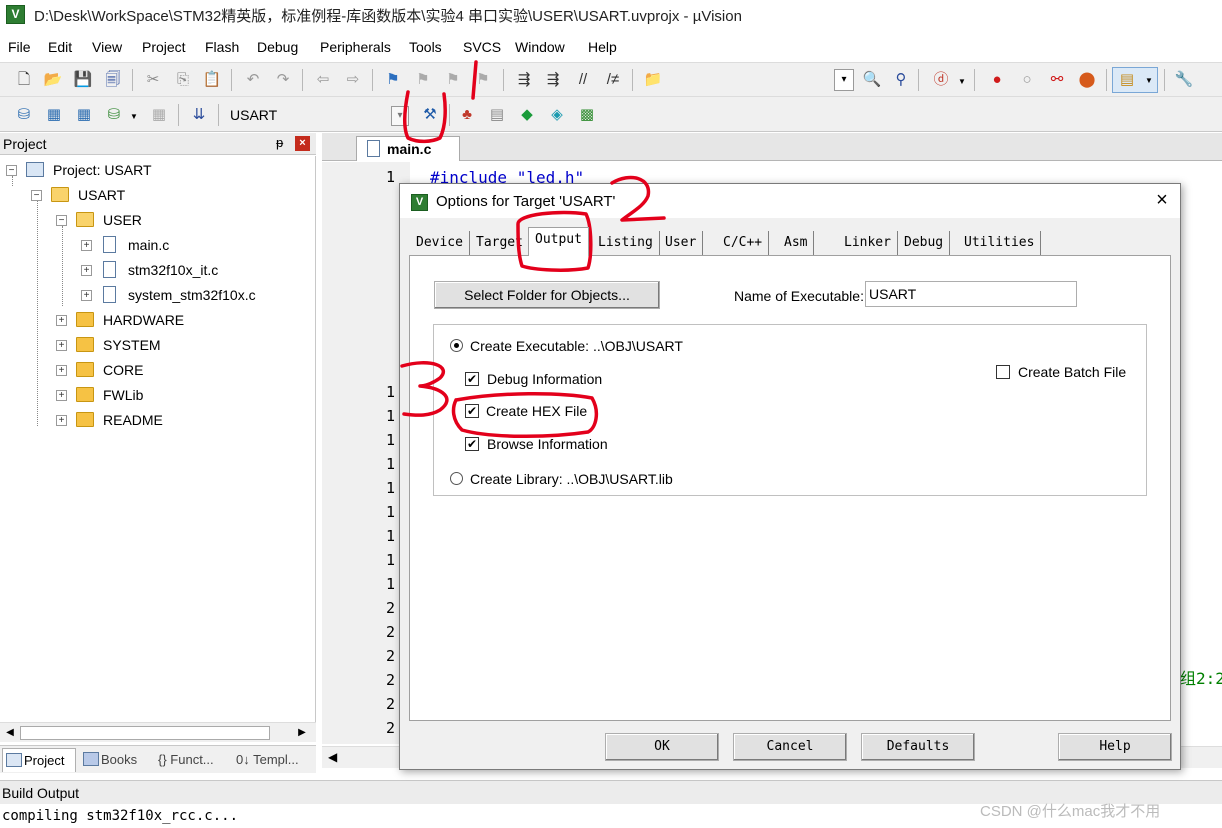 Image resolution: width=1222 pixels, height=828 pixels. I want to click on stop-build-icon: ▦, so click(159, 115).